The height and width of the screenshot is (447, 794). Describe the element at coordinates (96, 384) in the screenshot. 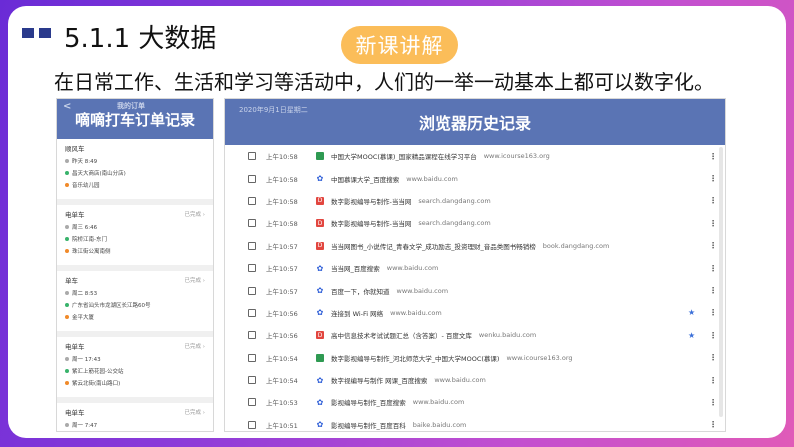

I see `order-destination: 紫云北街(南山路口)` at that location.